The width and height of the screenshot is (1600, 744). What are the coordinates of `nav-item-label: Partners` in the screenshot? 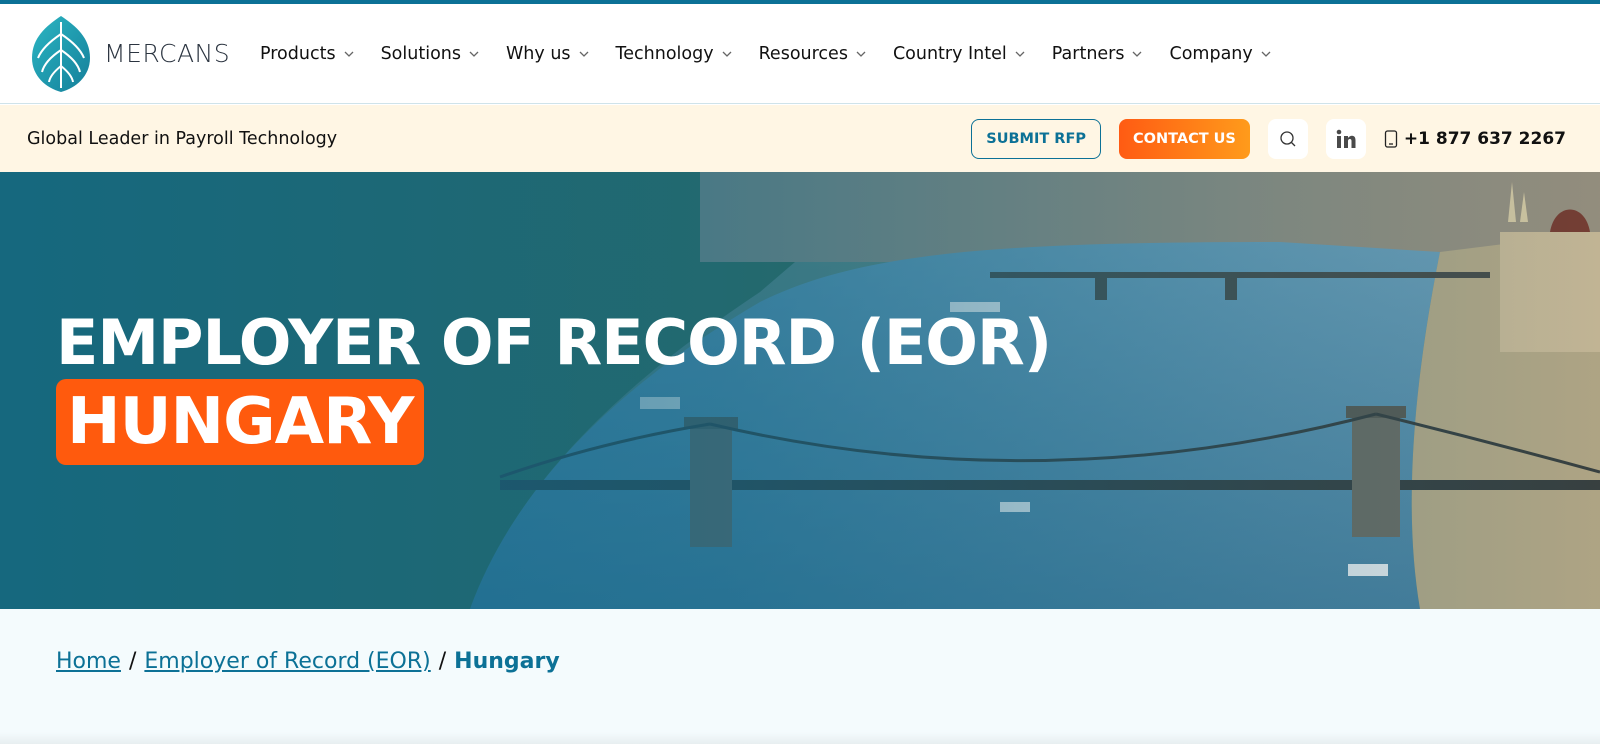 It's located at (1088, 53).